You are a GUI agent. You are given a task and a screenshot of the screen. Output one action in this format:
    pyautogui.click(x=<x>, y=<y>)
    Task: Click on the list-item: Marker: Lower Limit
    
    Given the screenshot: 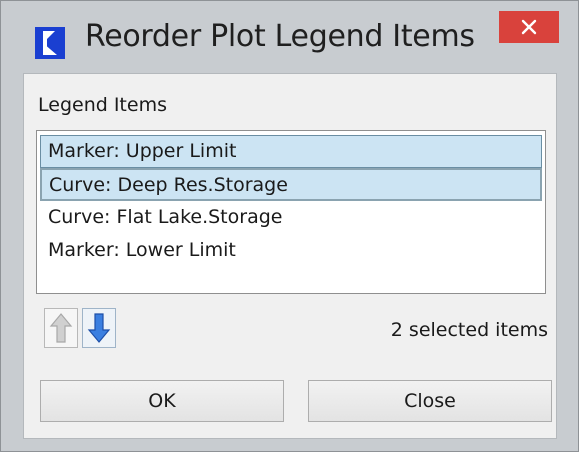 What is the action you would take?
    pyautogui.click(x=291, y=250)
    